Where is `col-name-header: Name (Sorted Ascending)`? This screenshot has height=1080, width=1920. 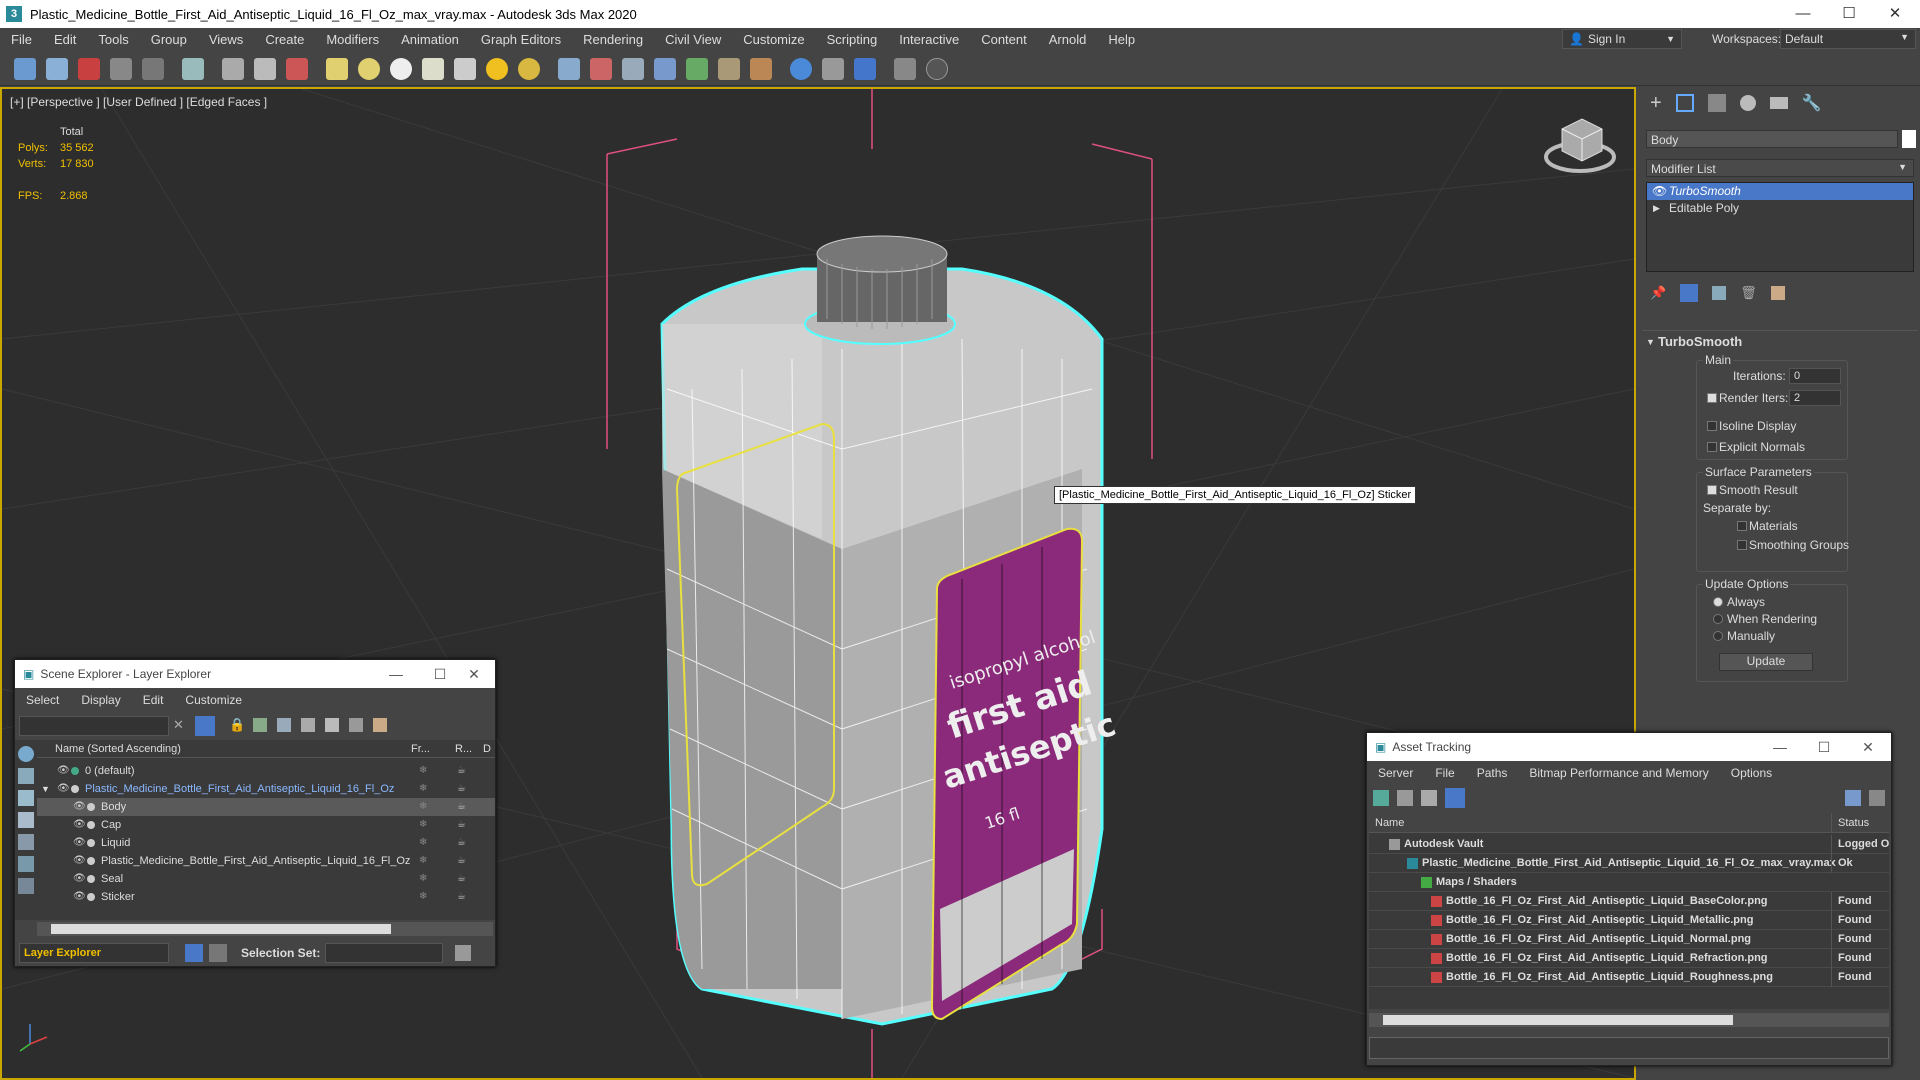 col-name-header: Name (Sorted Ascending) is located at coordinates (118, 749).